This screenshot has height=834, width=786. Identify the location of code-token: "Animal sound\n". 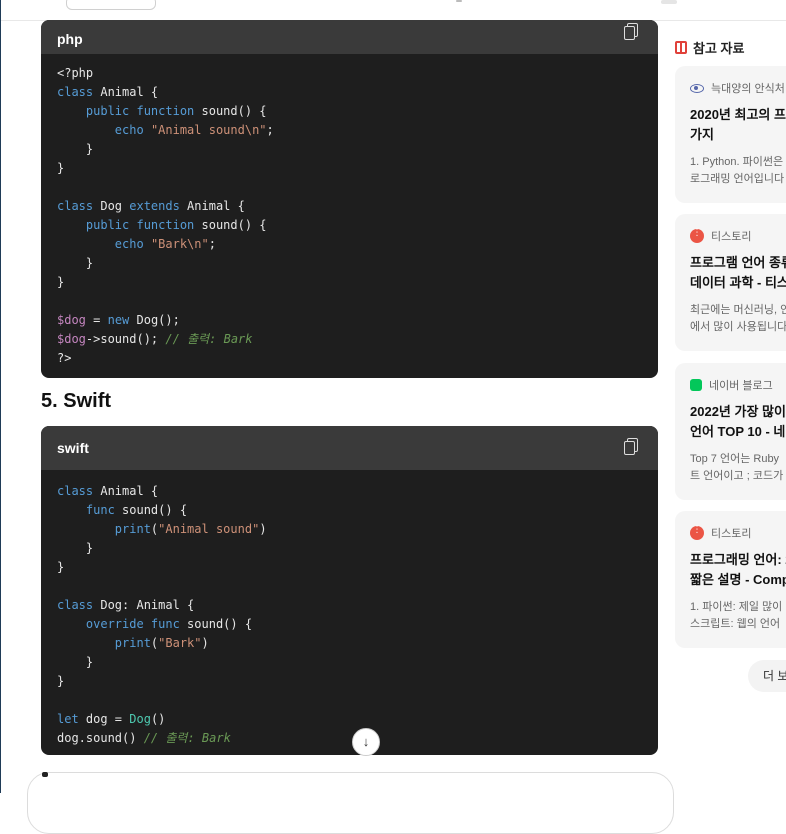
(208, 130).